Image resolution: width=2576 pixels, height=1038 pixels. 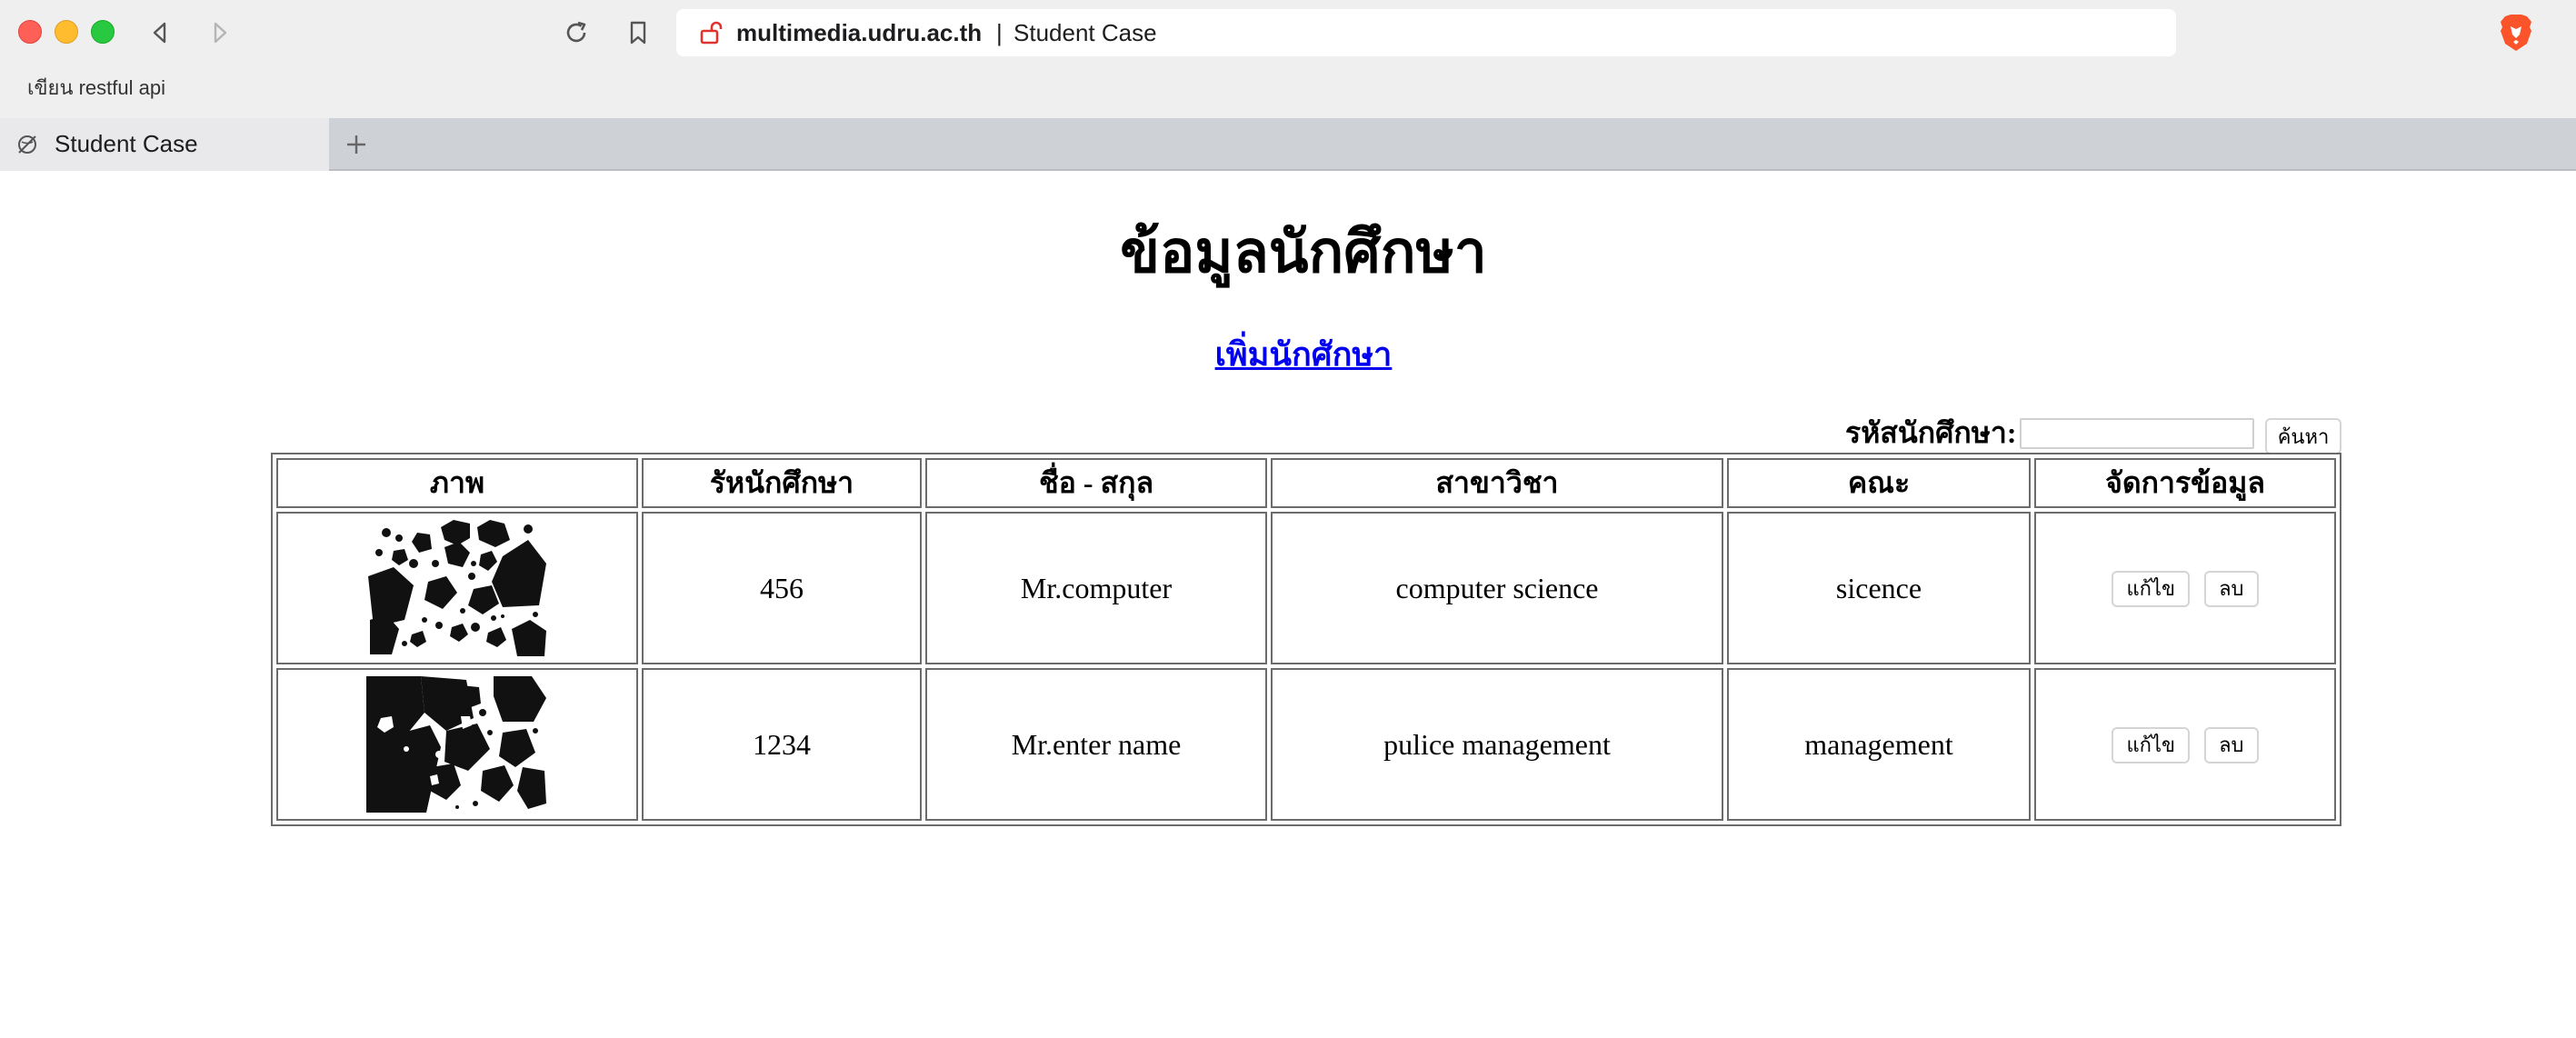 I want to click on url-page-title: Student Case, so click(x=1085, y=32).